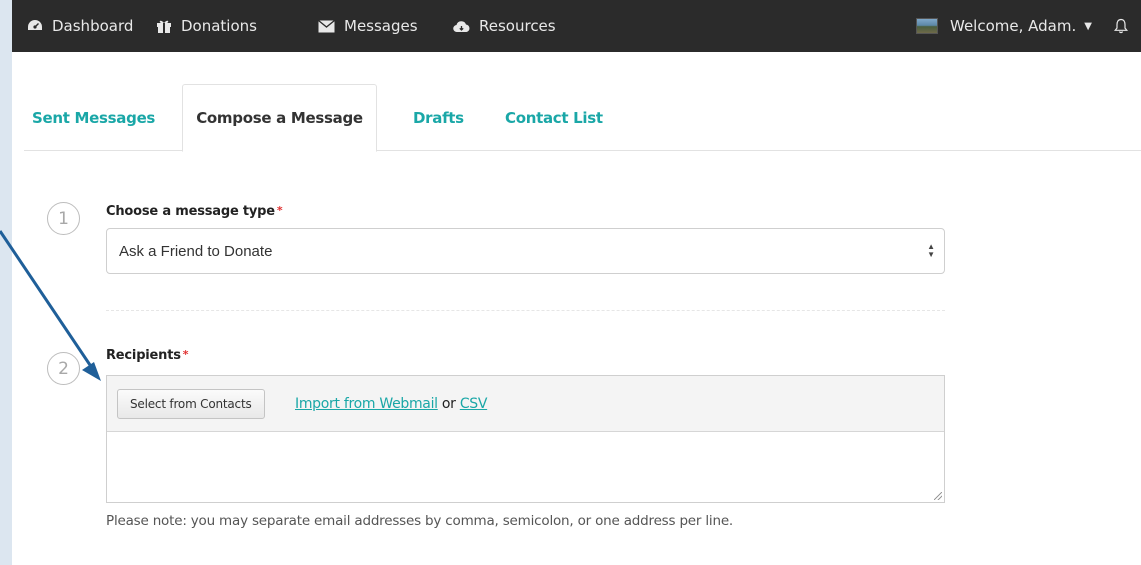 This screenshot has height=565, width=1141. Describe the element at coordinates (525, 251) in the screenshot. I see `message-type-select: Ask a Friend to Donate ▲ ▼` at that location.